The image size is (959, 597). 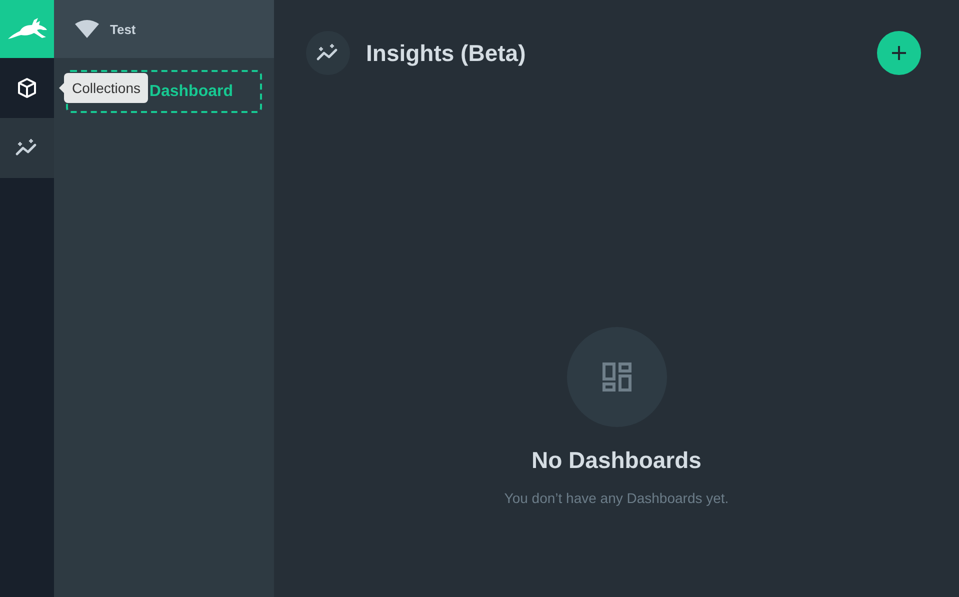 I want to click on nav-item, so click(x=27, y=148).